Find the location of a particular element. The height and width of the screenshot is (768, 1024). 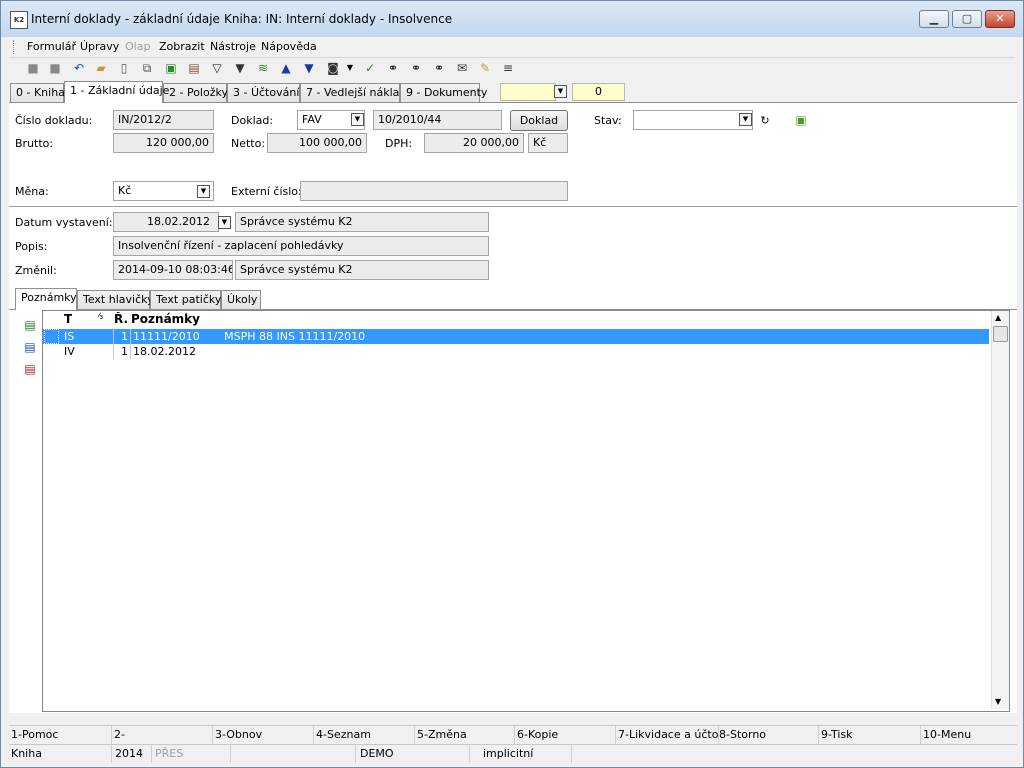

netto-label: Netto: is located at coordinates (248, 143).